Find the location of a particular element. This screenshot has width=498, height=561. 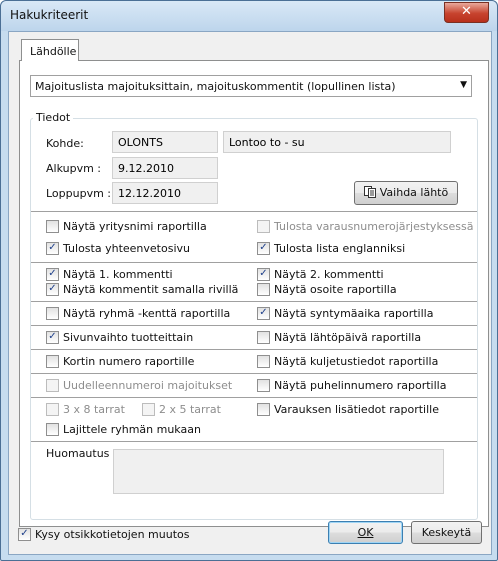

kohde-label: Kohde: is located at coordinates (65, 143).